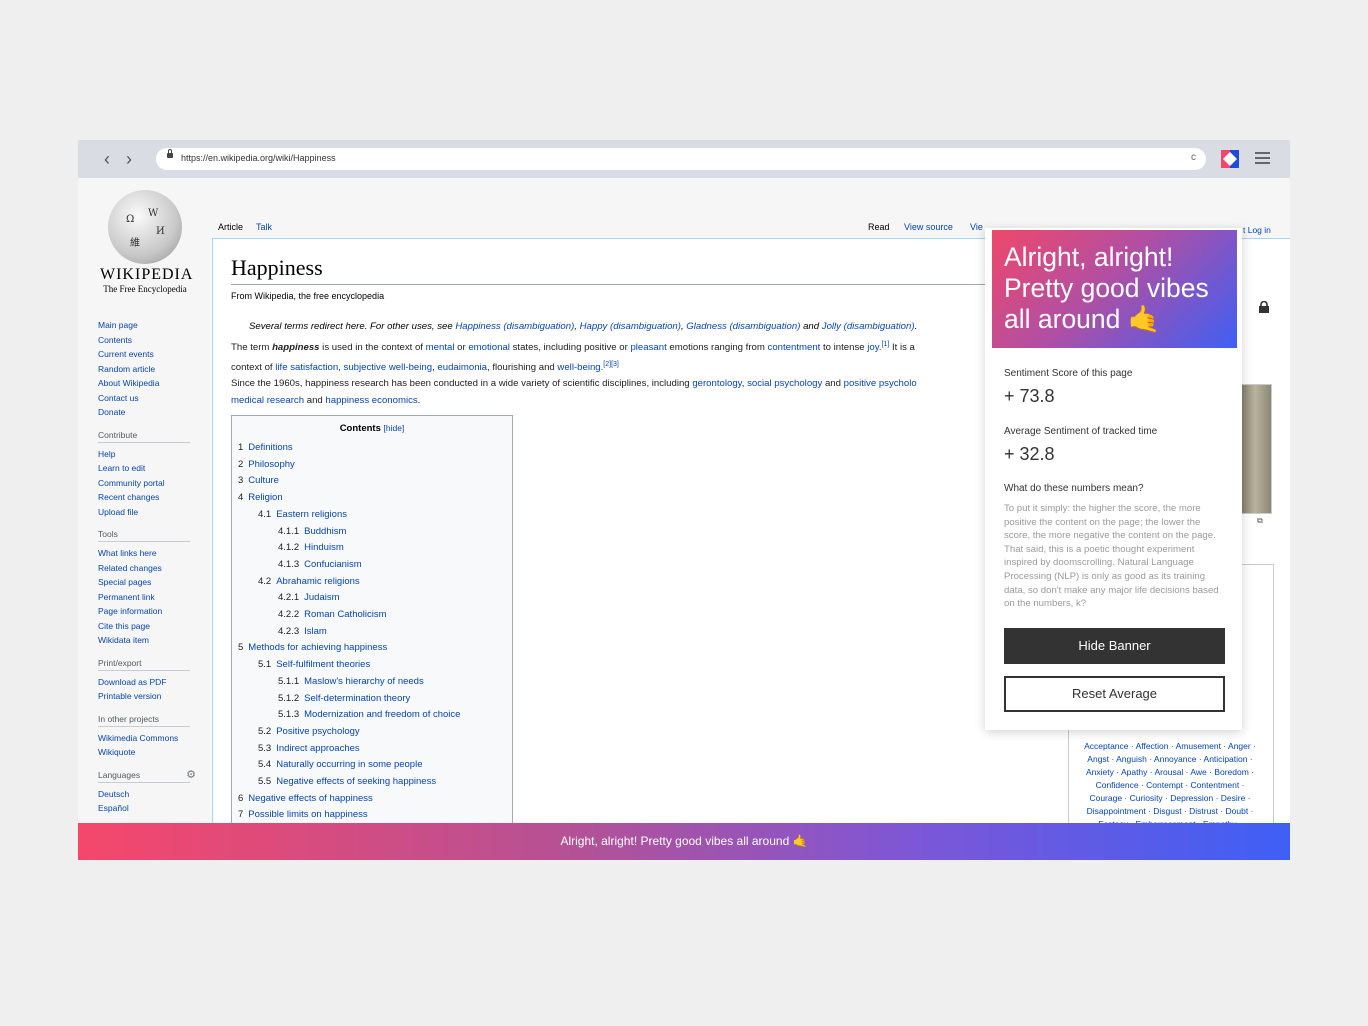 The width and height of the screenshot is (1368, 1026). What do you see at coordinates (1170, 785) in the screenshot?
I see `nav-line: Confidence · Contempt · Contentment ·` at bounding box center [1170, 785].